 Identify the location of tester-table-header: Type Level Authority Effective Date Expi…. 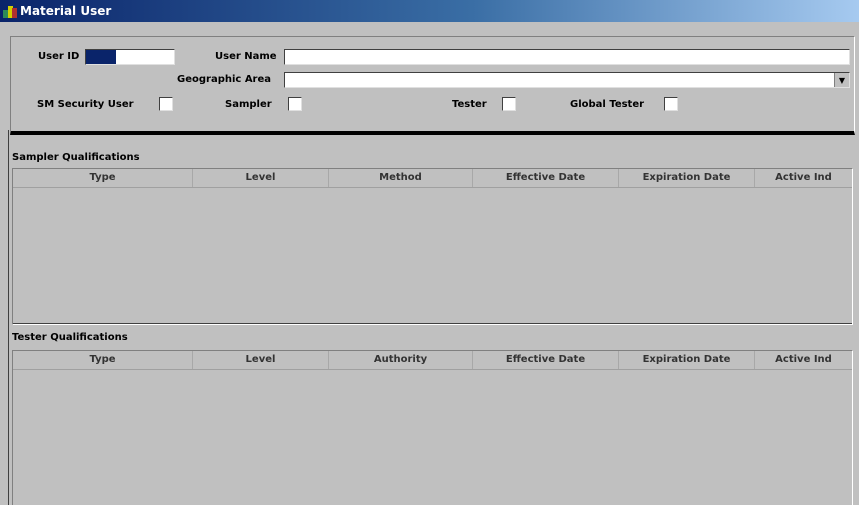
(432, 360).